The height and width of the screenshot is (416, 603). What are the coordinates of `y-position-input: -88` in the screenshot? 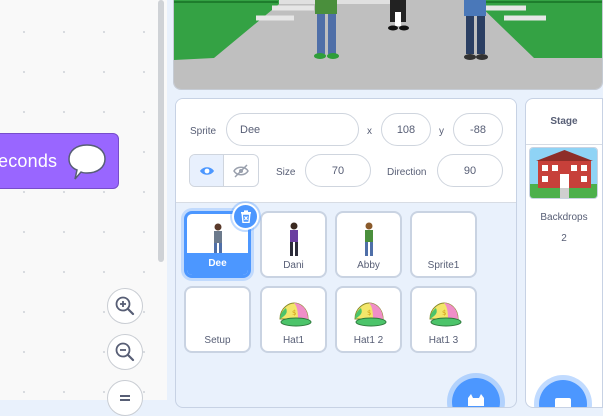 It's located at (478, 129).